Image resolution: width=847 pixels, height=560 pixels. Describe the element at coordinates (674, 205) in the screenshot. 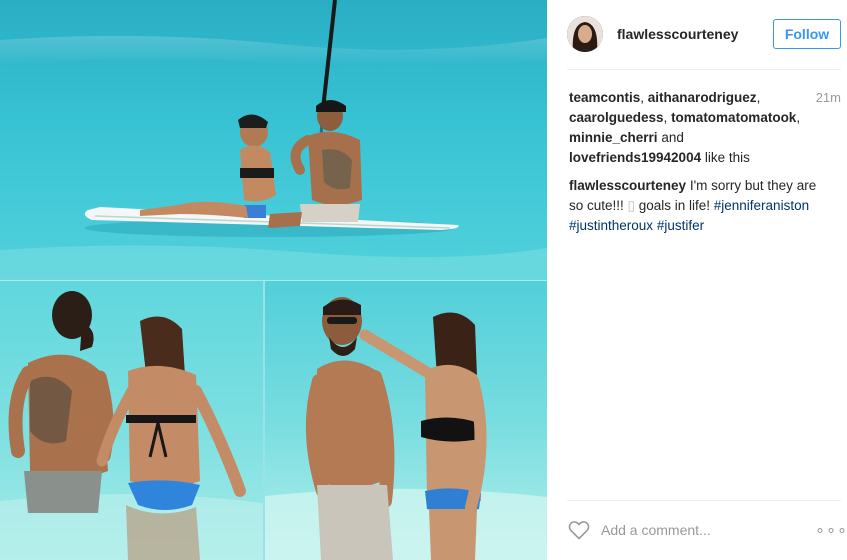

I see `caption-text-2: goals in life!` at that location.